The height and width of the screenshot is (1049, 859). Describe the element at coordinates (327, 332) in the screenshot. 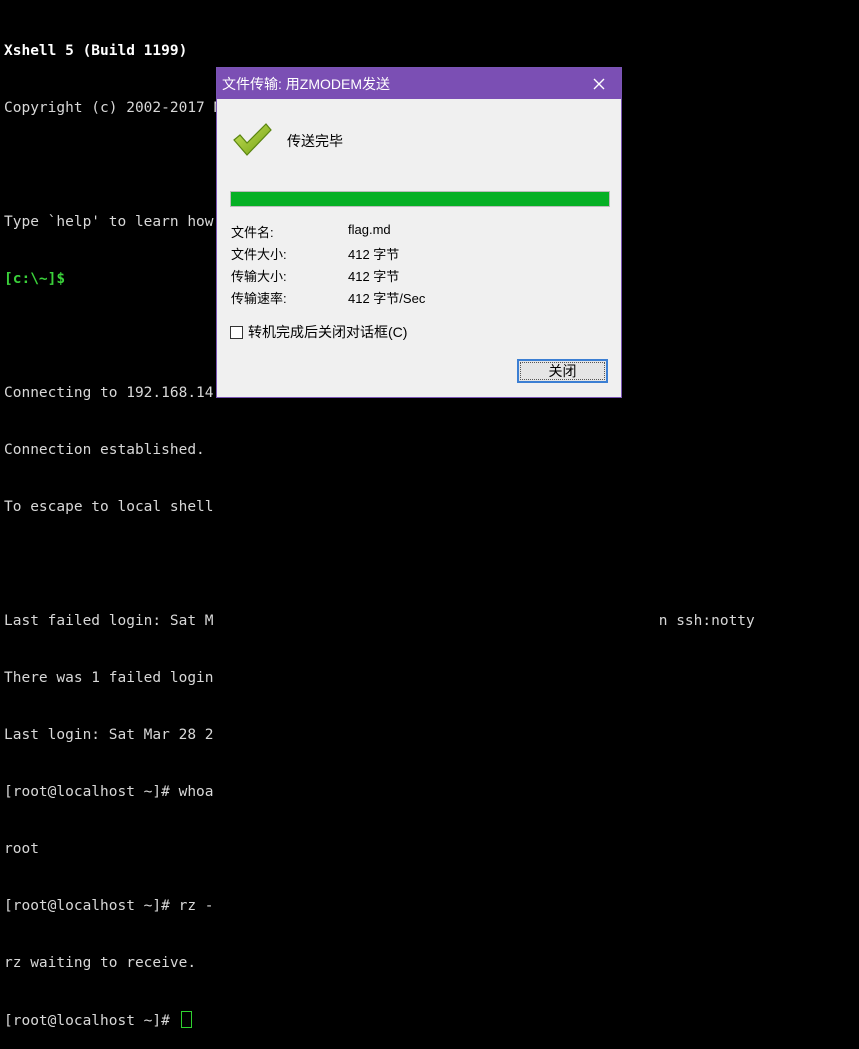

I see `auto-close-label: 转机完成后关闭对话框(C)` at that location.